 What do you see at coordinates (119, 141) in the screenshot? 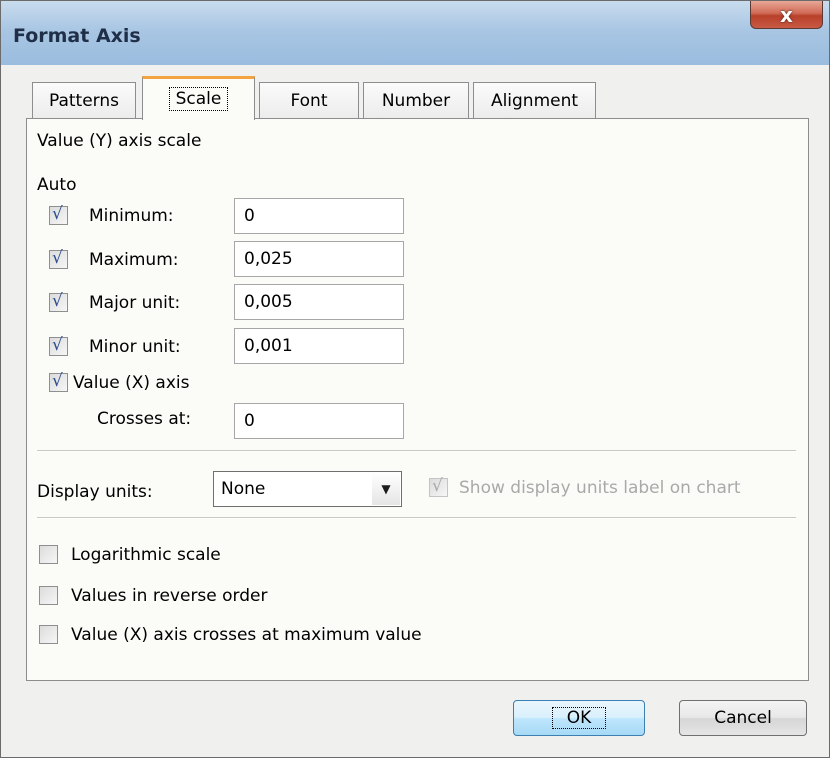
I see `axis-scale-heading: Value (Y) axis scale` at bounding box center [119, 141].